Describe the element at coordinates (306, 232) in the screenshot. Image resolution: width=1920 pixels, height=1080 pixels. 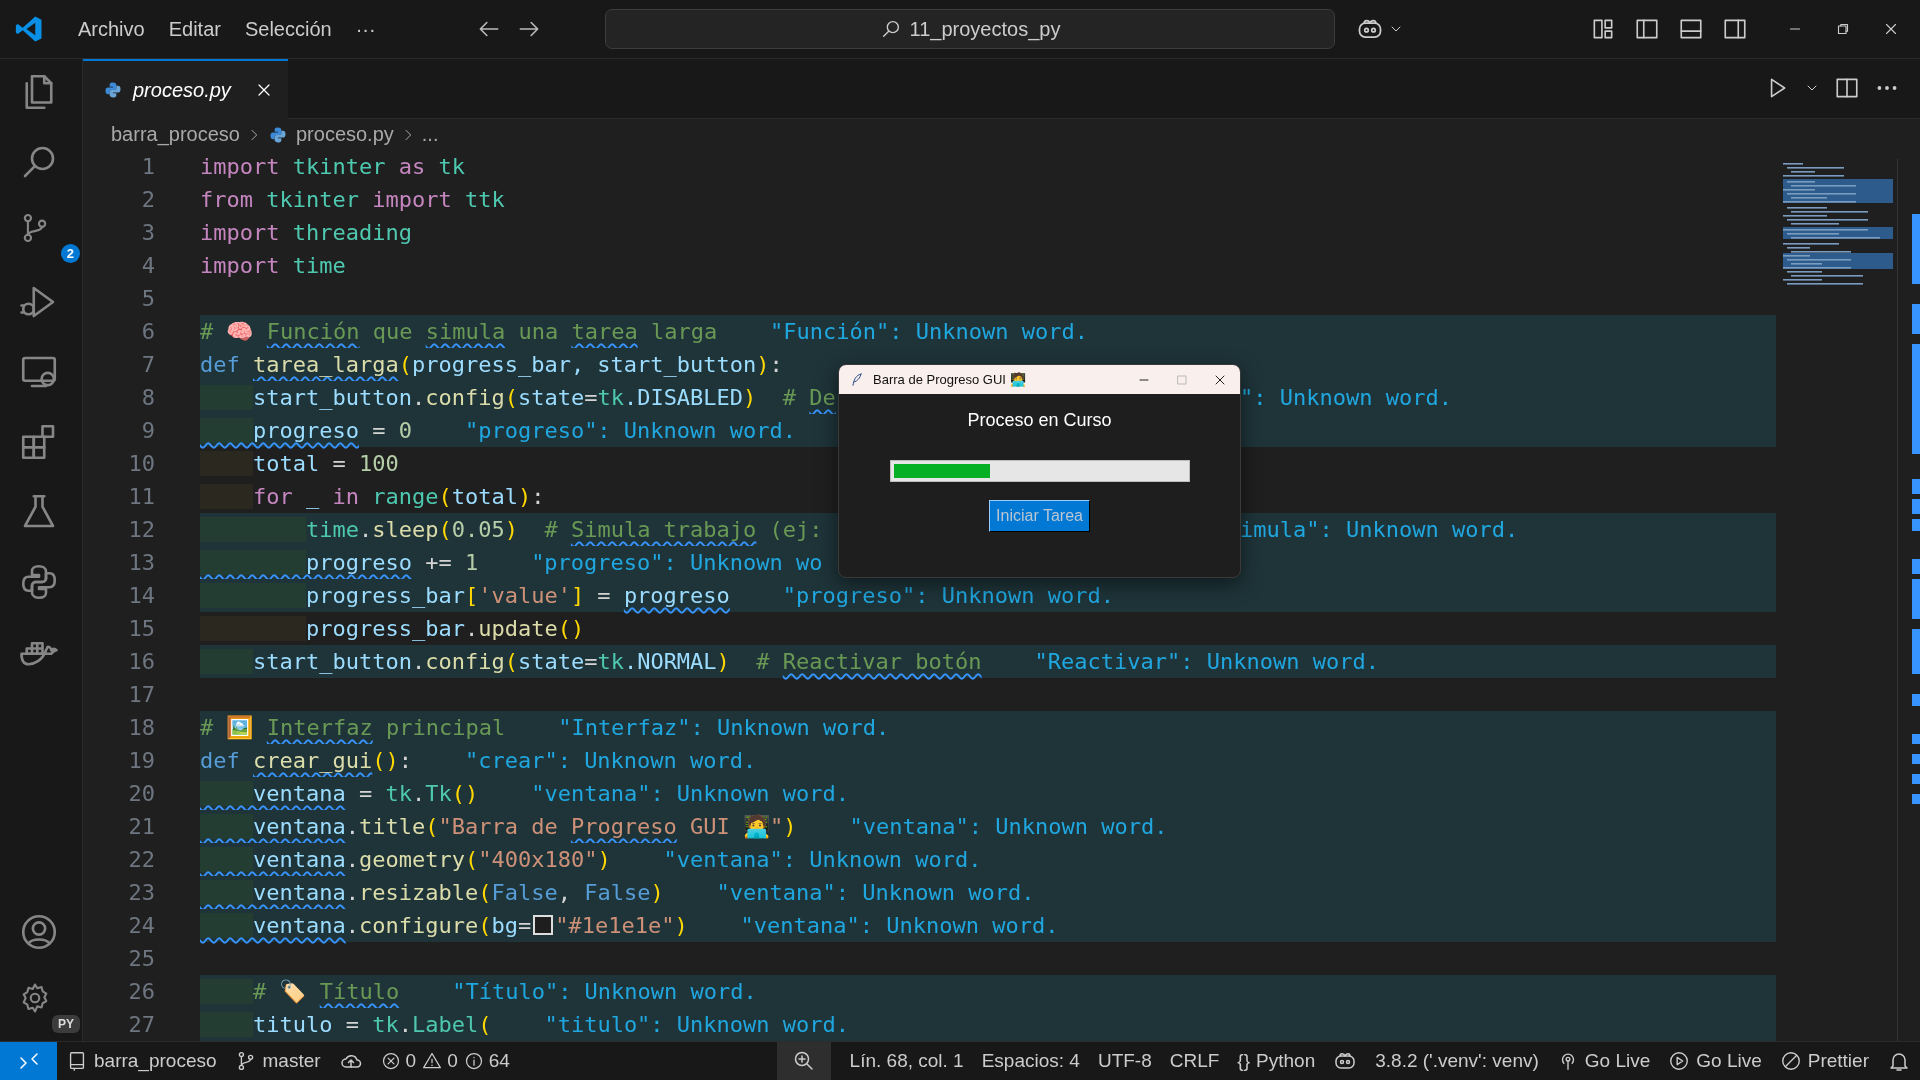
I see `code-line: import threading` at that location.